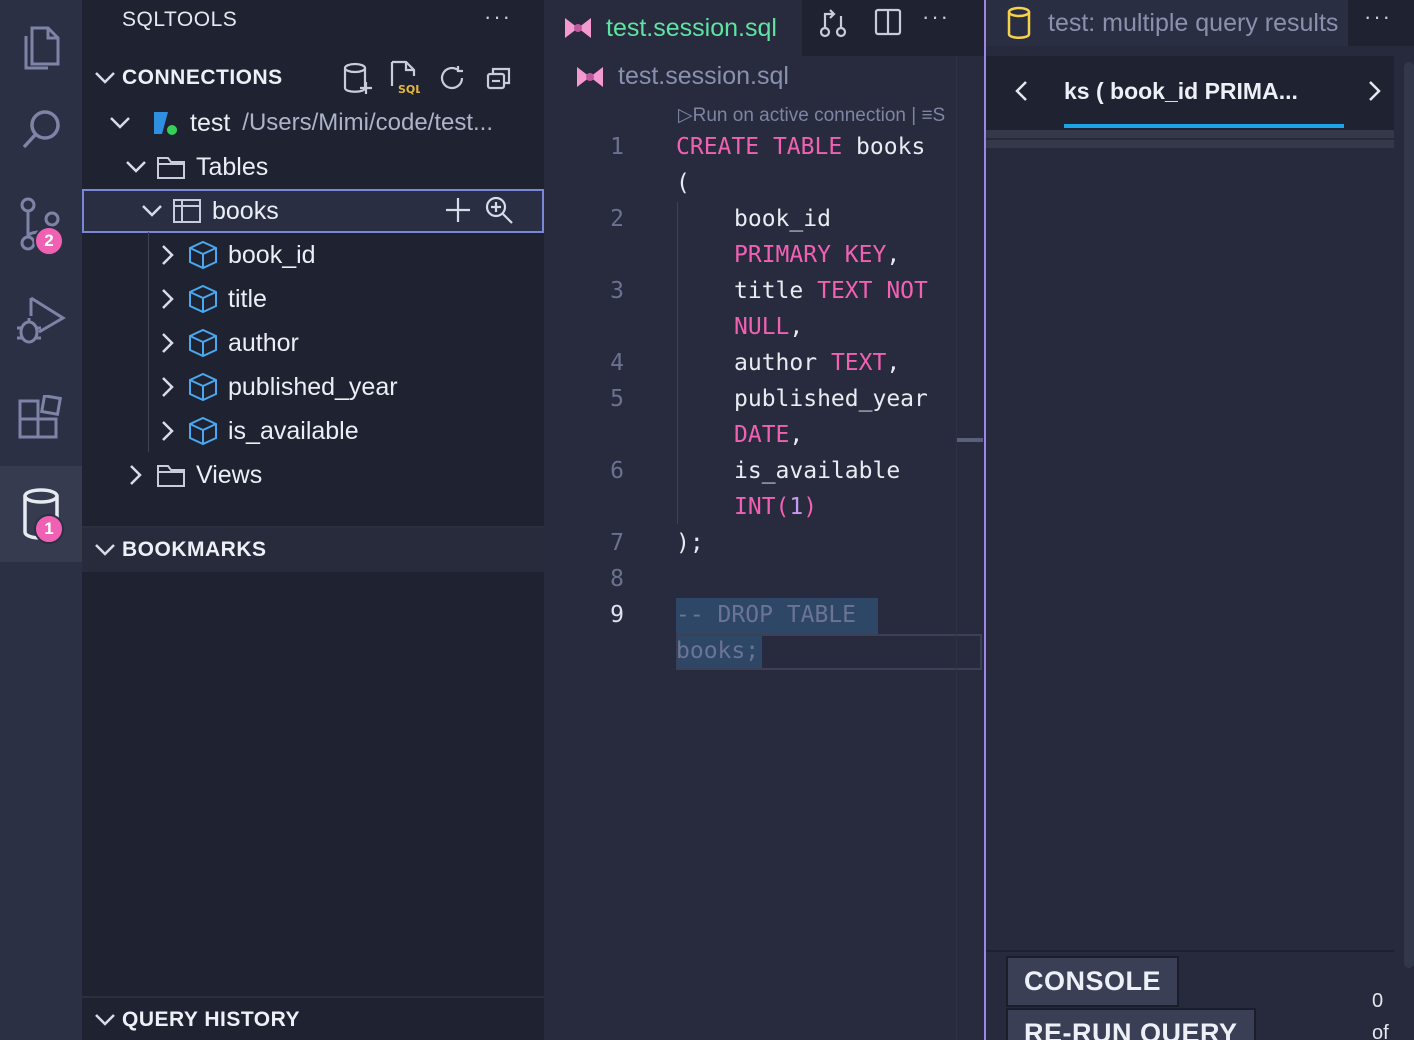 The height and width of the screenshot is (1040, 1414). What do you see at coordinates (817, 255) in the screenshot?
I see `code-line: PRIMARY KEY,` at bounding box center [817, 255].